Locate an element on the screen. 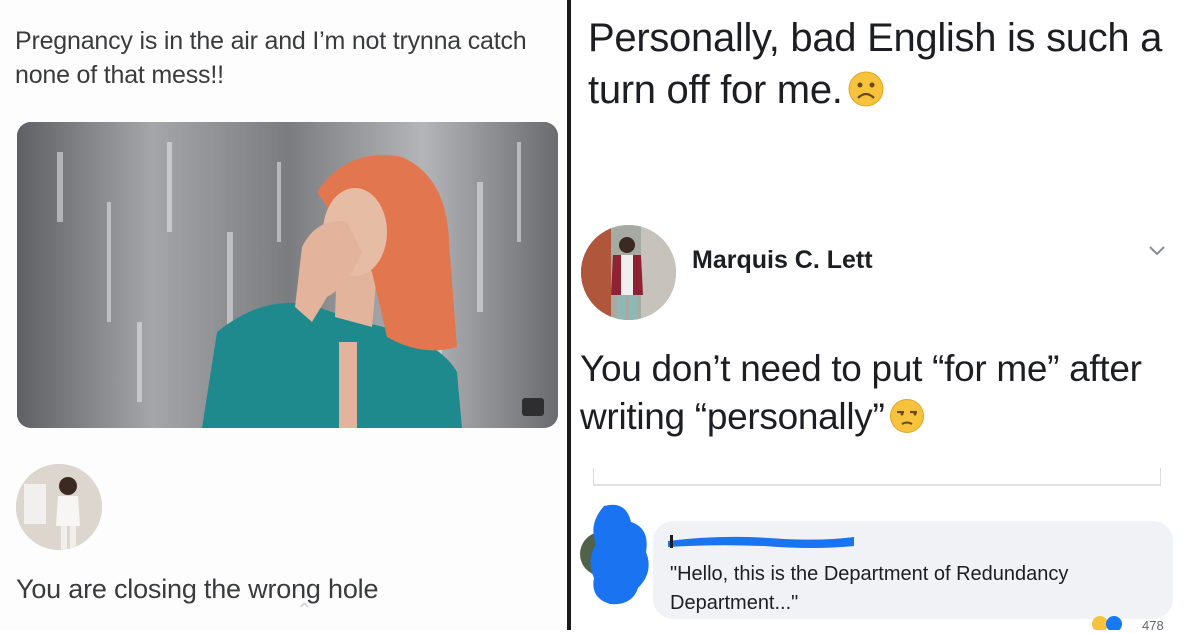 This screenshot has height=633, width=1200. avatar-photo is located at coordinates (59, 507).